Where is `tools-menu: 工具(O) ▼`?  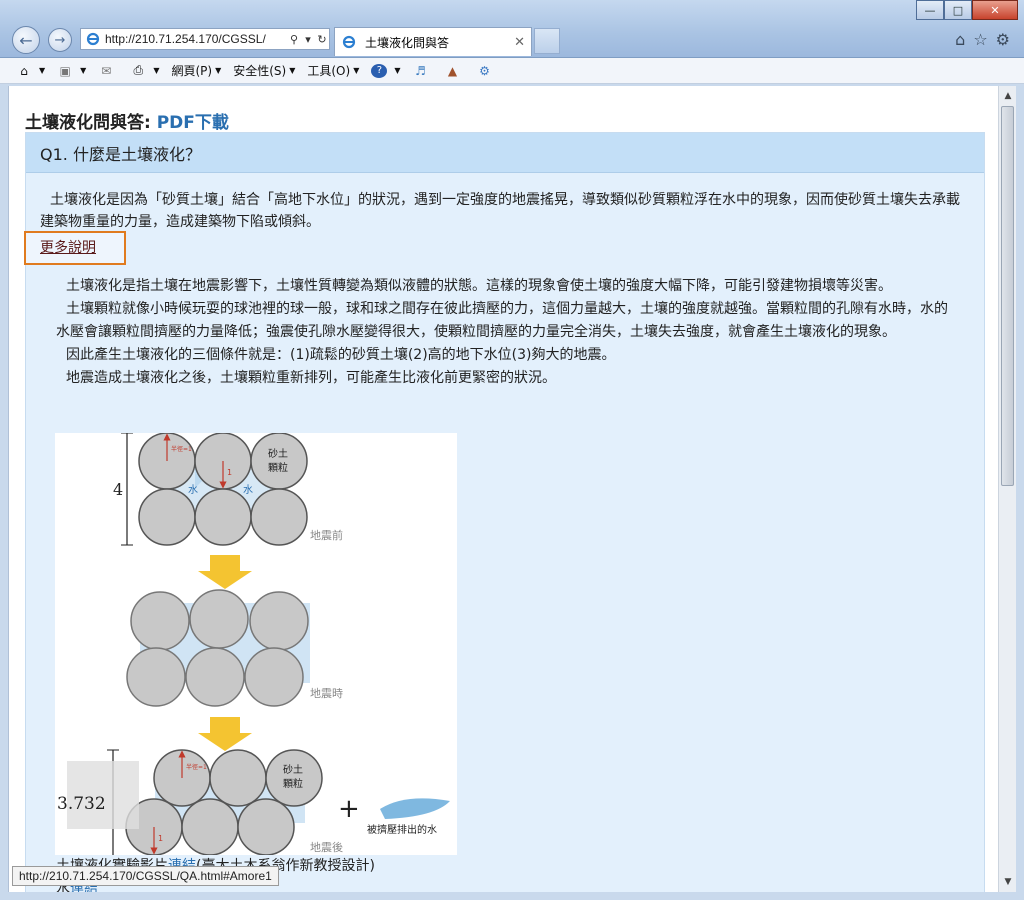
tools-menu: 工具(O) ▼ is located at coordinates (333, 70).